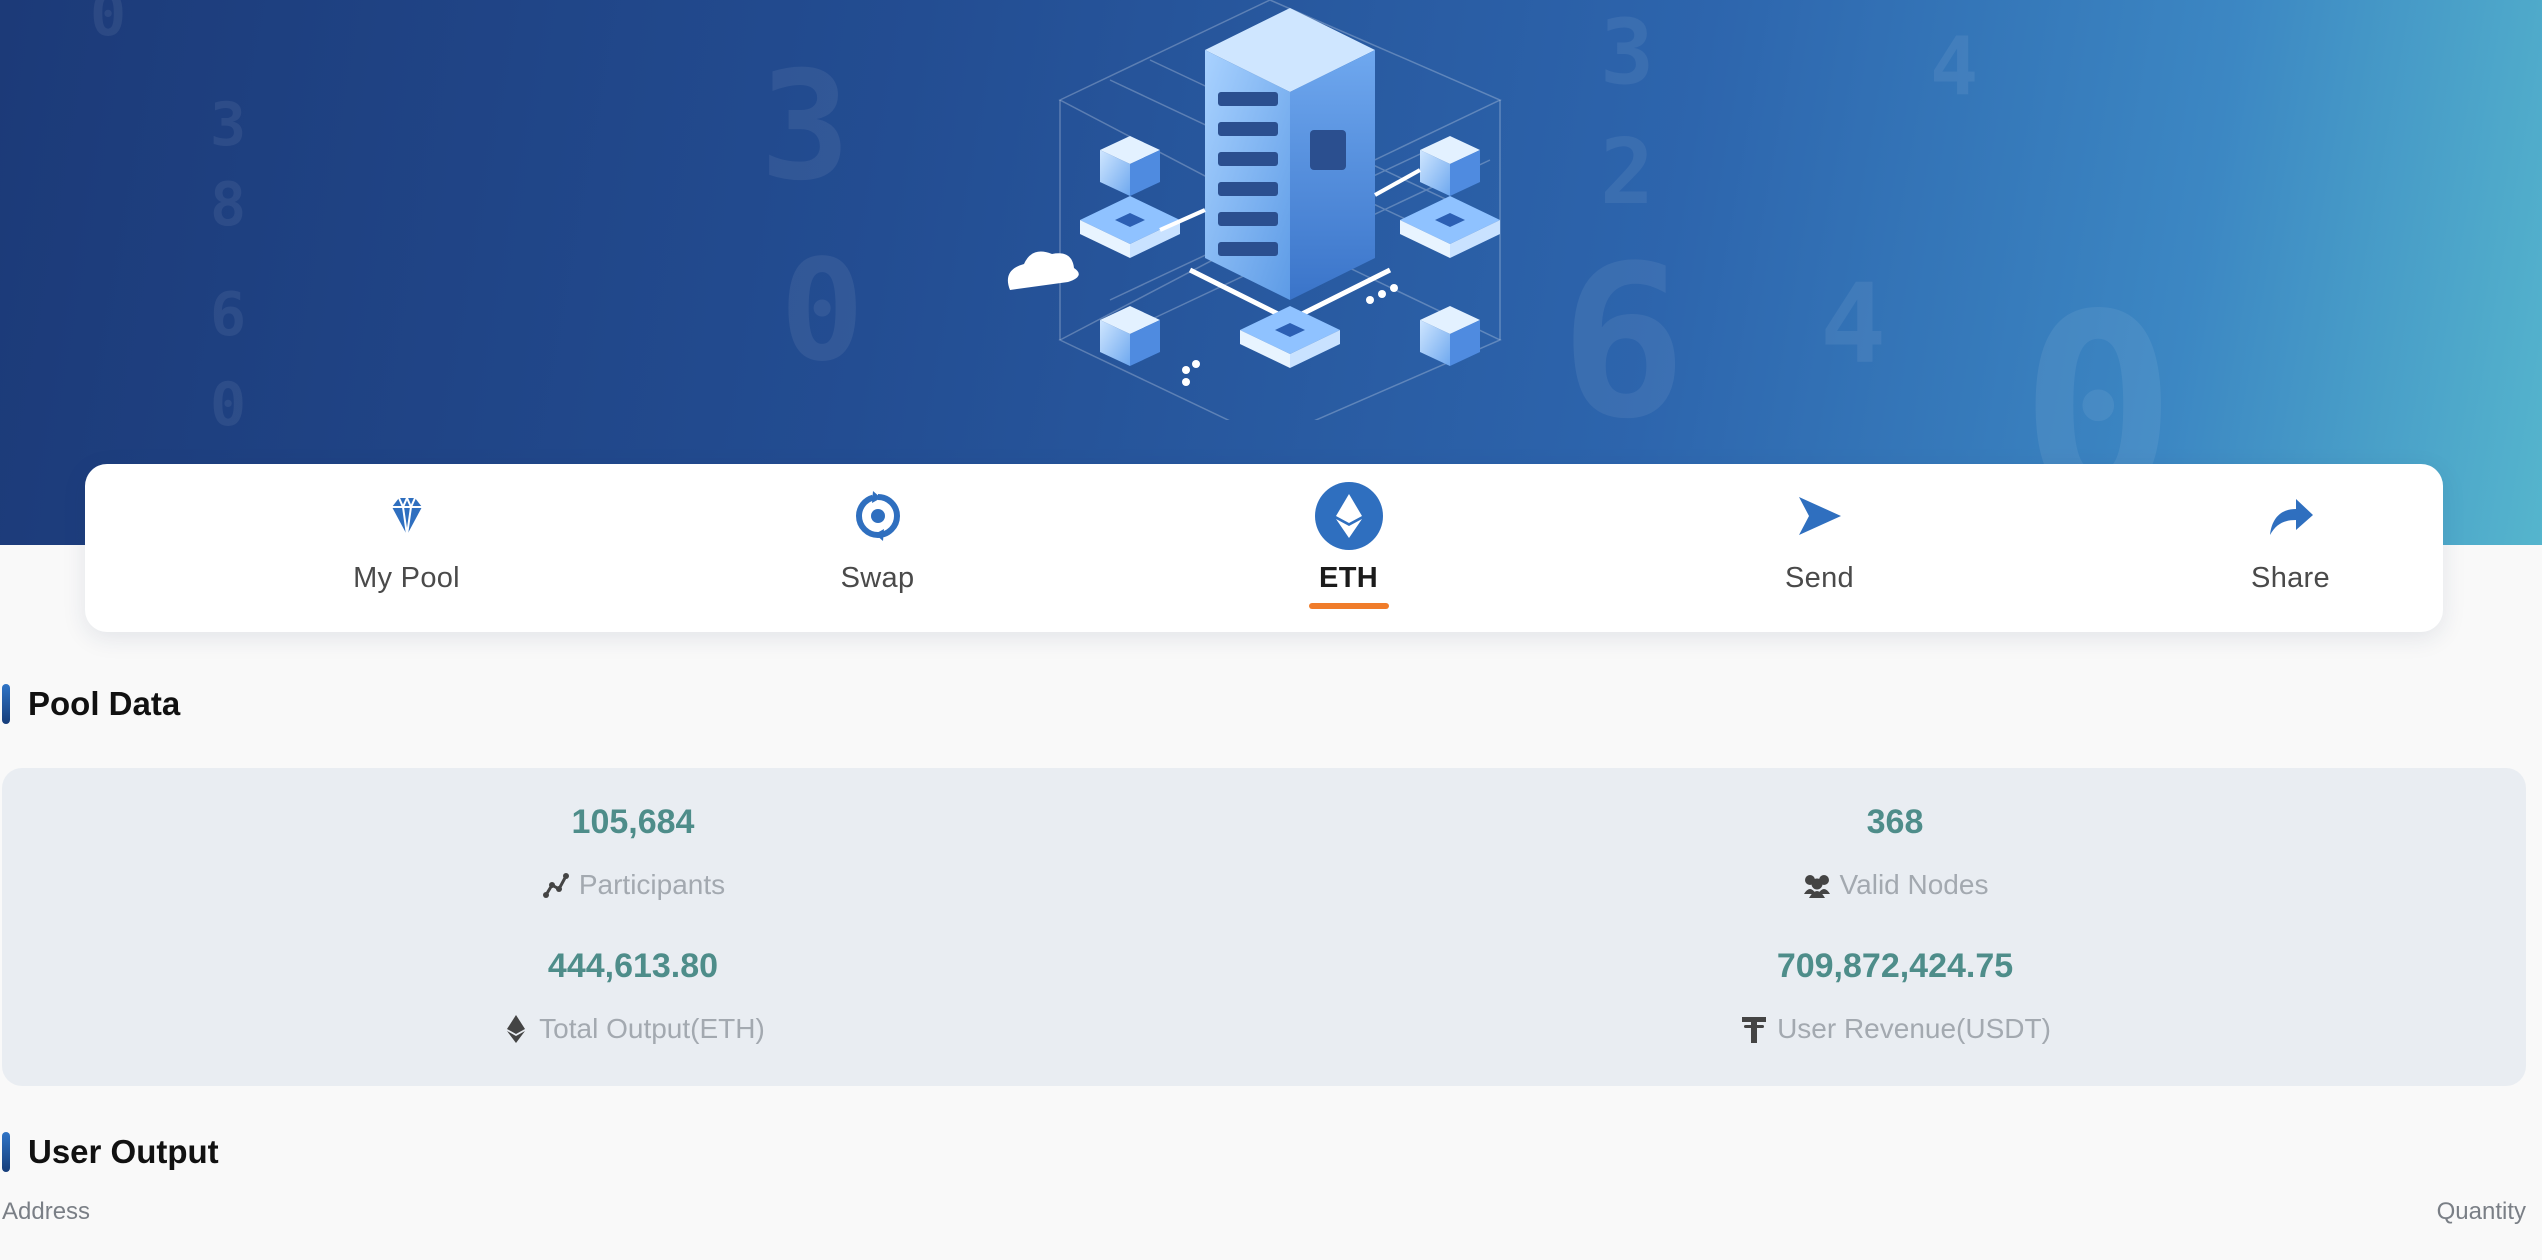 The height and width of the screenshot is (1260, 2542). I want to click on nav-item-my-pool: My Pool, so click(406, 548).